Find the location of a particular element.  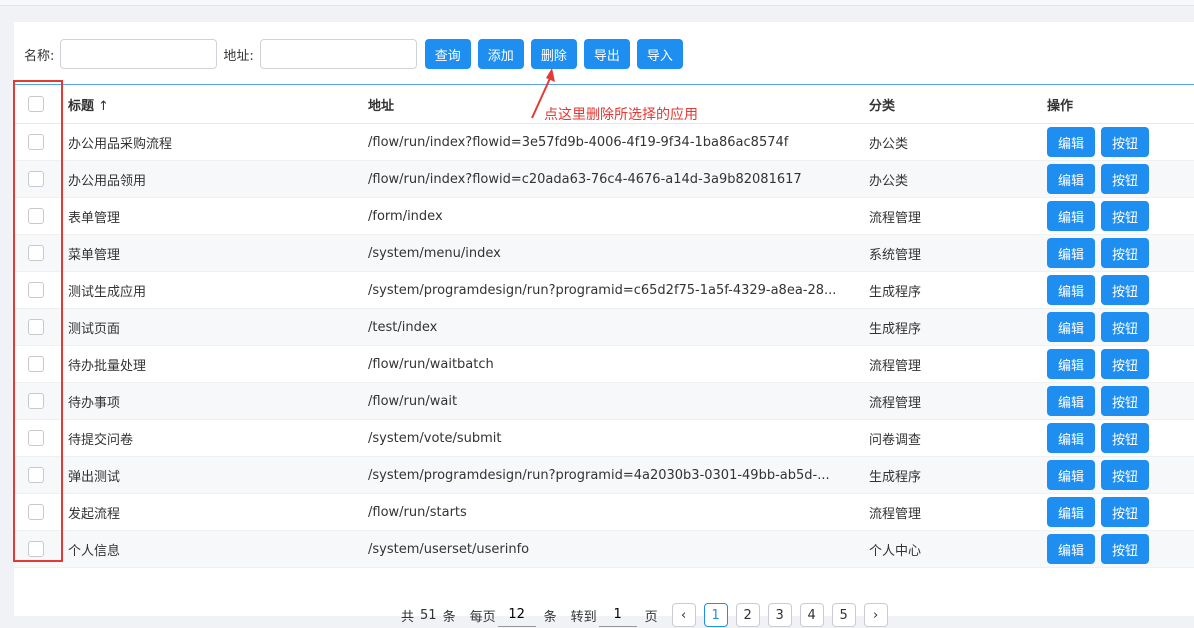

import-button: 导入 is located at coordinates (659, 54).